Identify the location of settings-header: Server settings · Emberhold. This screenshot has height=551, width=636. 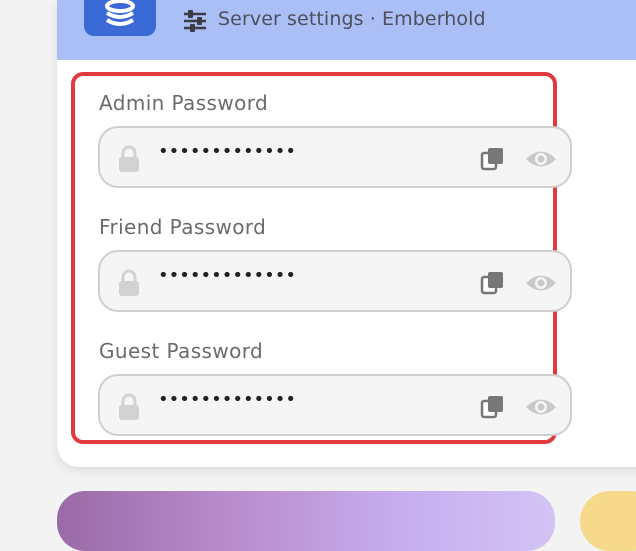
(346, 30).